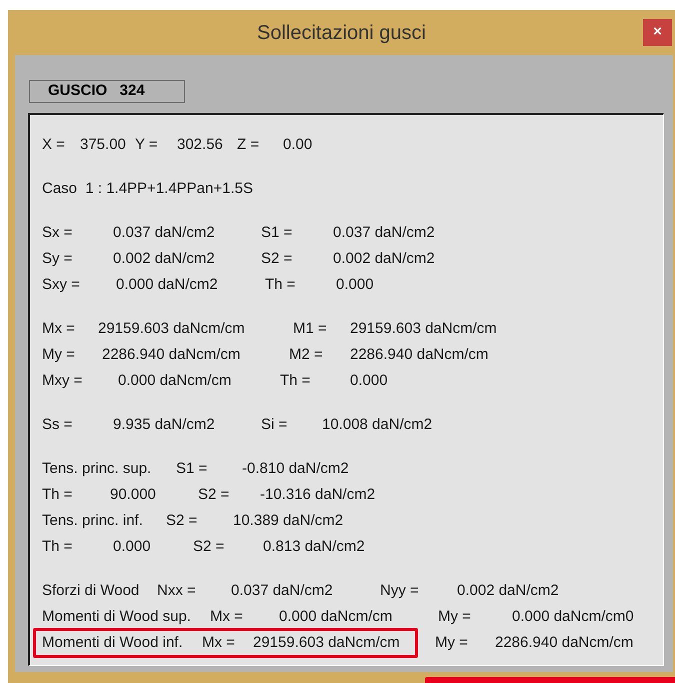 Image resolution: width=675 pixels, height=683 pixels. Describe the element at coordinates (573, 616) in the screenshot. I see `value-text: 0.000 daNcm/cm0` at that location.